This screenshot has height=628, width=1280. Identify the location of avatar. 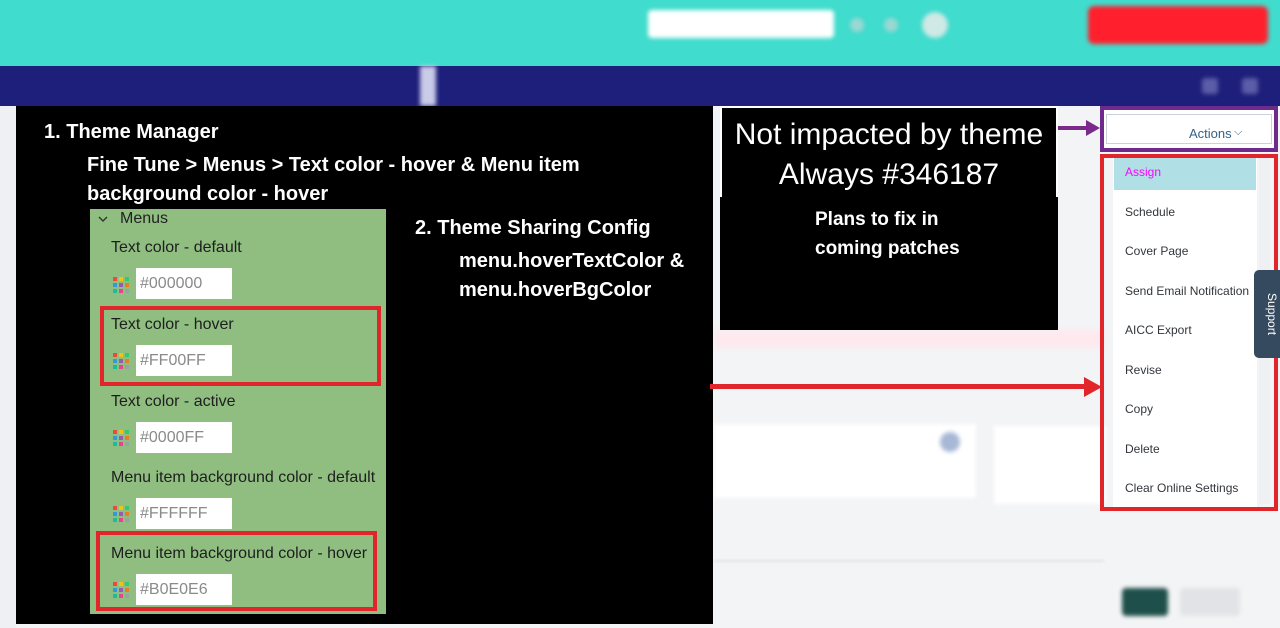
(935, 25).